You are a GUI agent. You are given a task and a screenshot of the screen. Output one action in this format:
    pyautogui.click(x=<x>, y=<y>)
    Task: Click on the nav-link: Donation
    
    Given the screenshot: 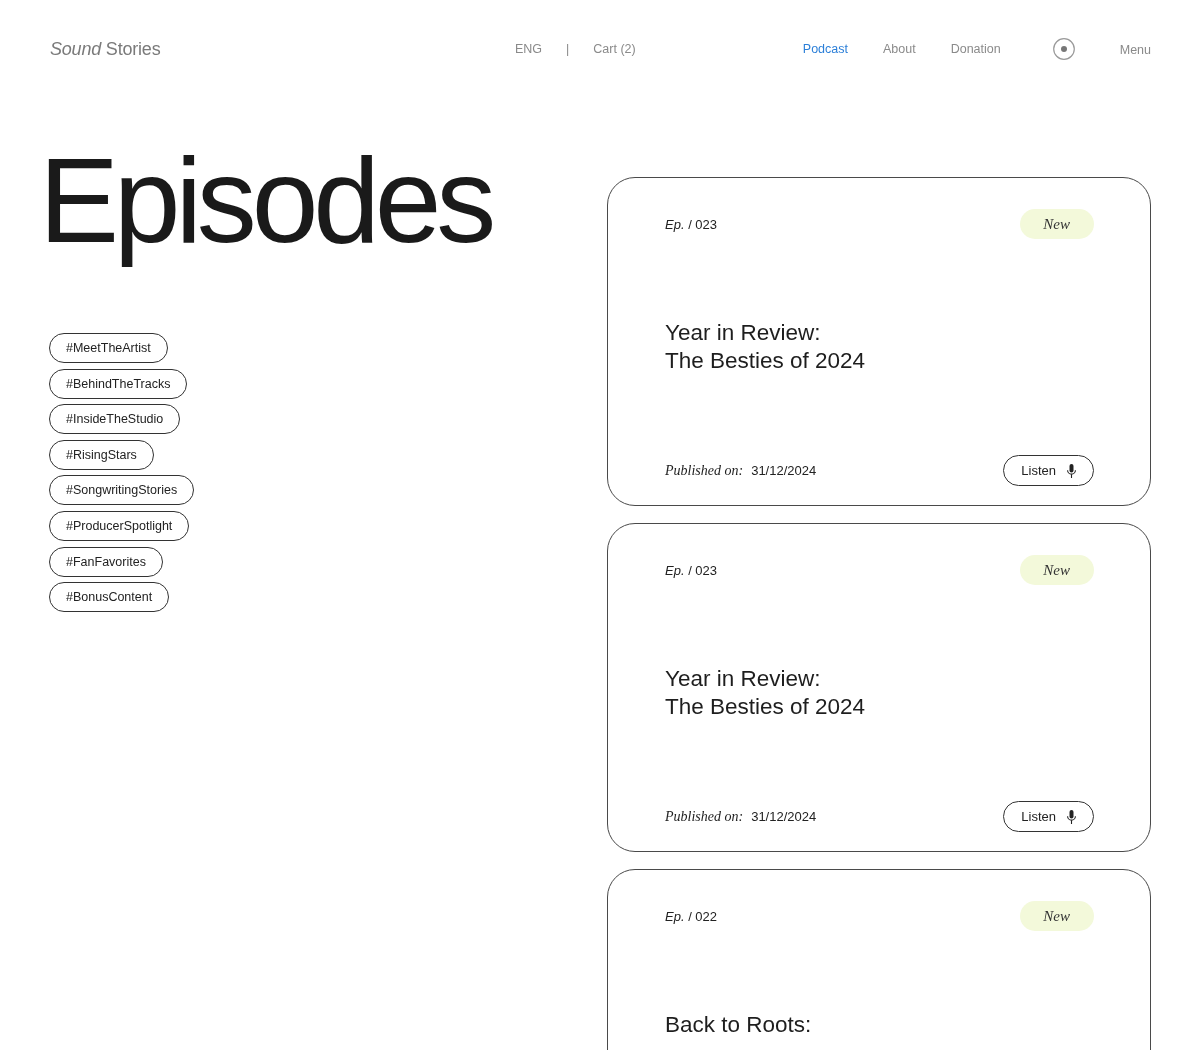 What is the action you would take?
    pyautogui.click(x=975, y=49)
    